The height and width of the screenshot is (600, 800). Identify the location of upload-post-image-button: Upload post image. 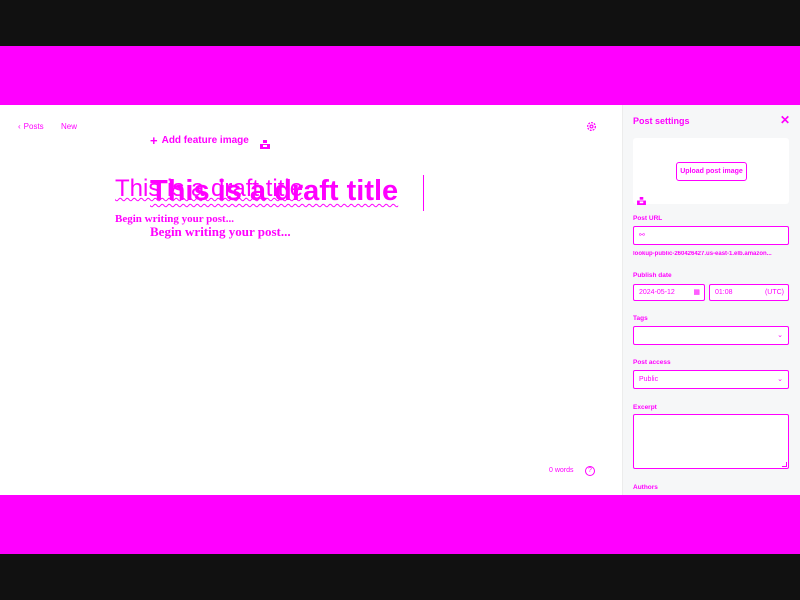
(711, 171).